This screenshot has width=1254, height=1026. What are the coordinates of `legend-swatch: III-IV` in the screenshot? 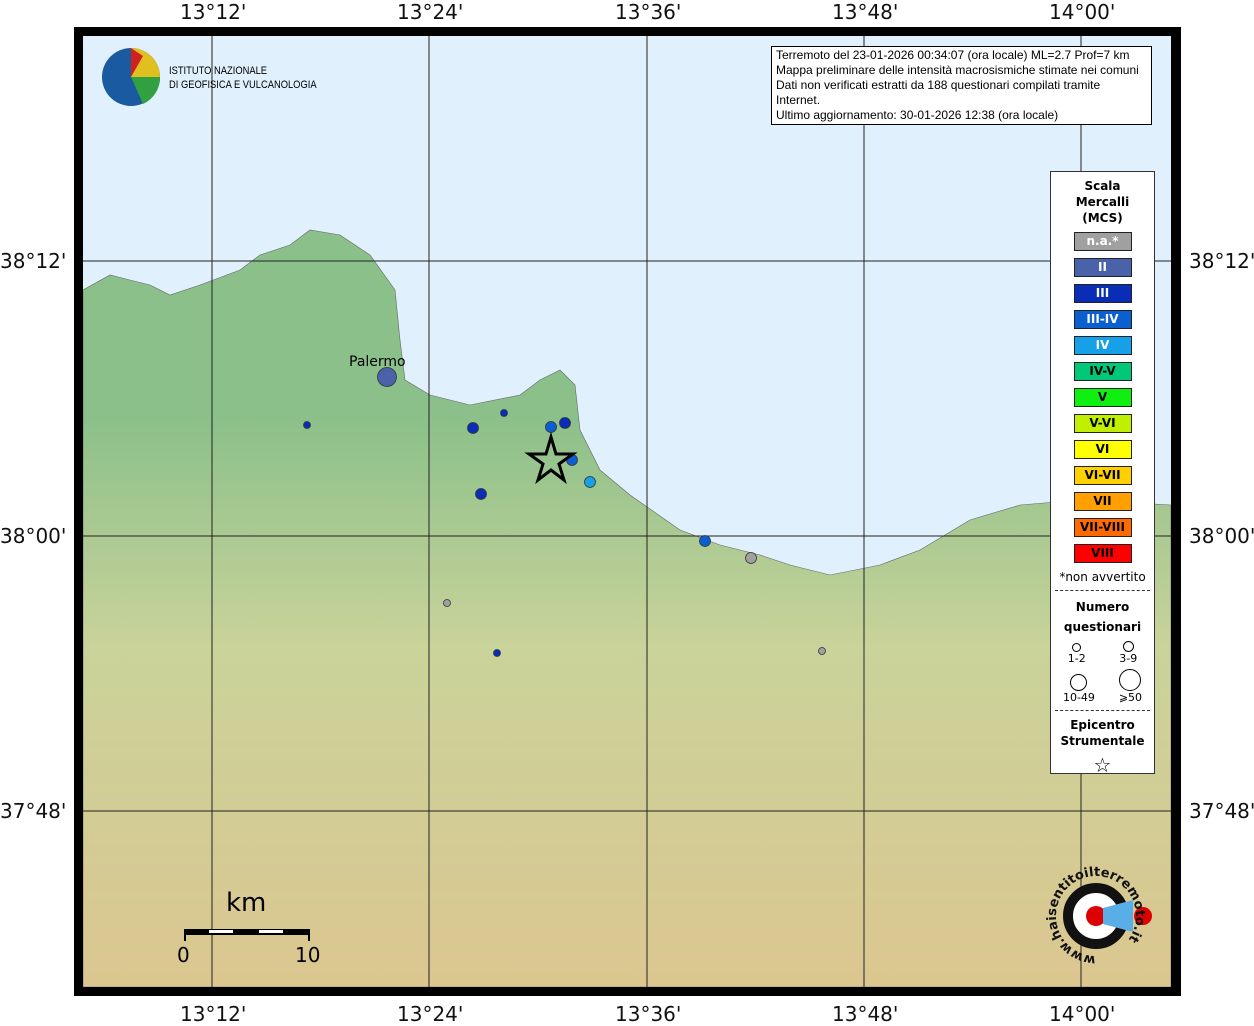 It's located at (1102, 319).